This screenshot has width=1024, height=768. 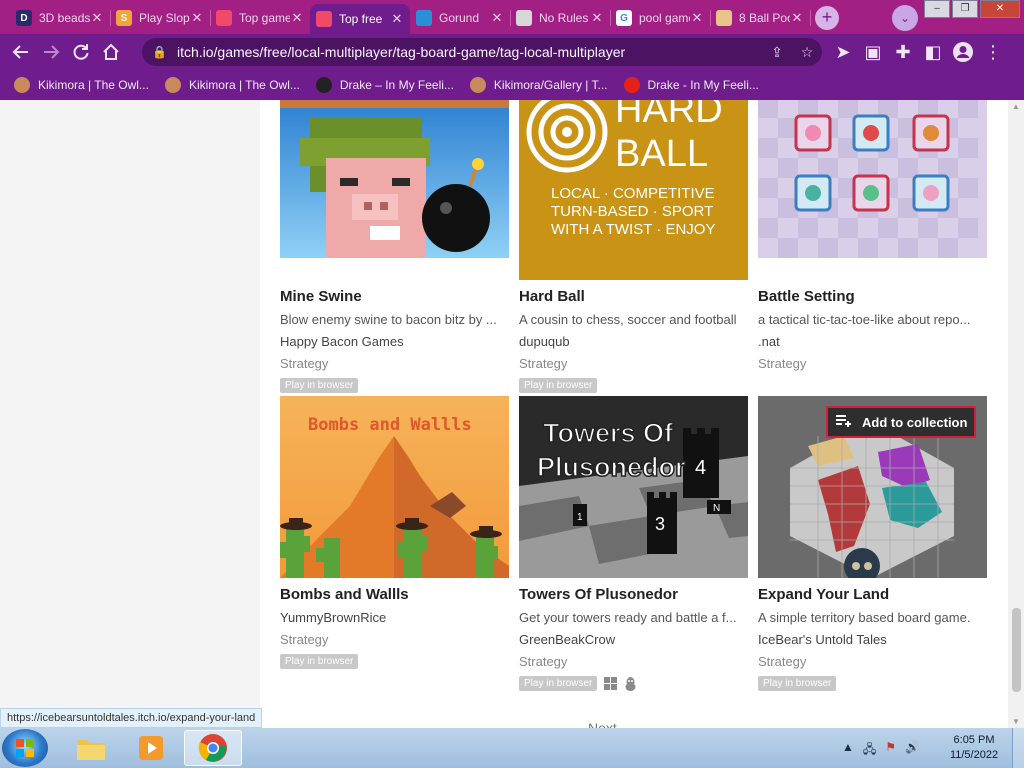 What do you see at coordinates (91, 748) in the screenshot?
I see `file-explorer-taskbar-icon` at bounding box center [91, 748].